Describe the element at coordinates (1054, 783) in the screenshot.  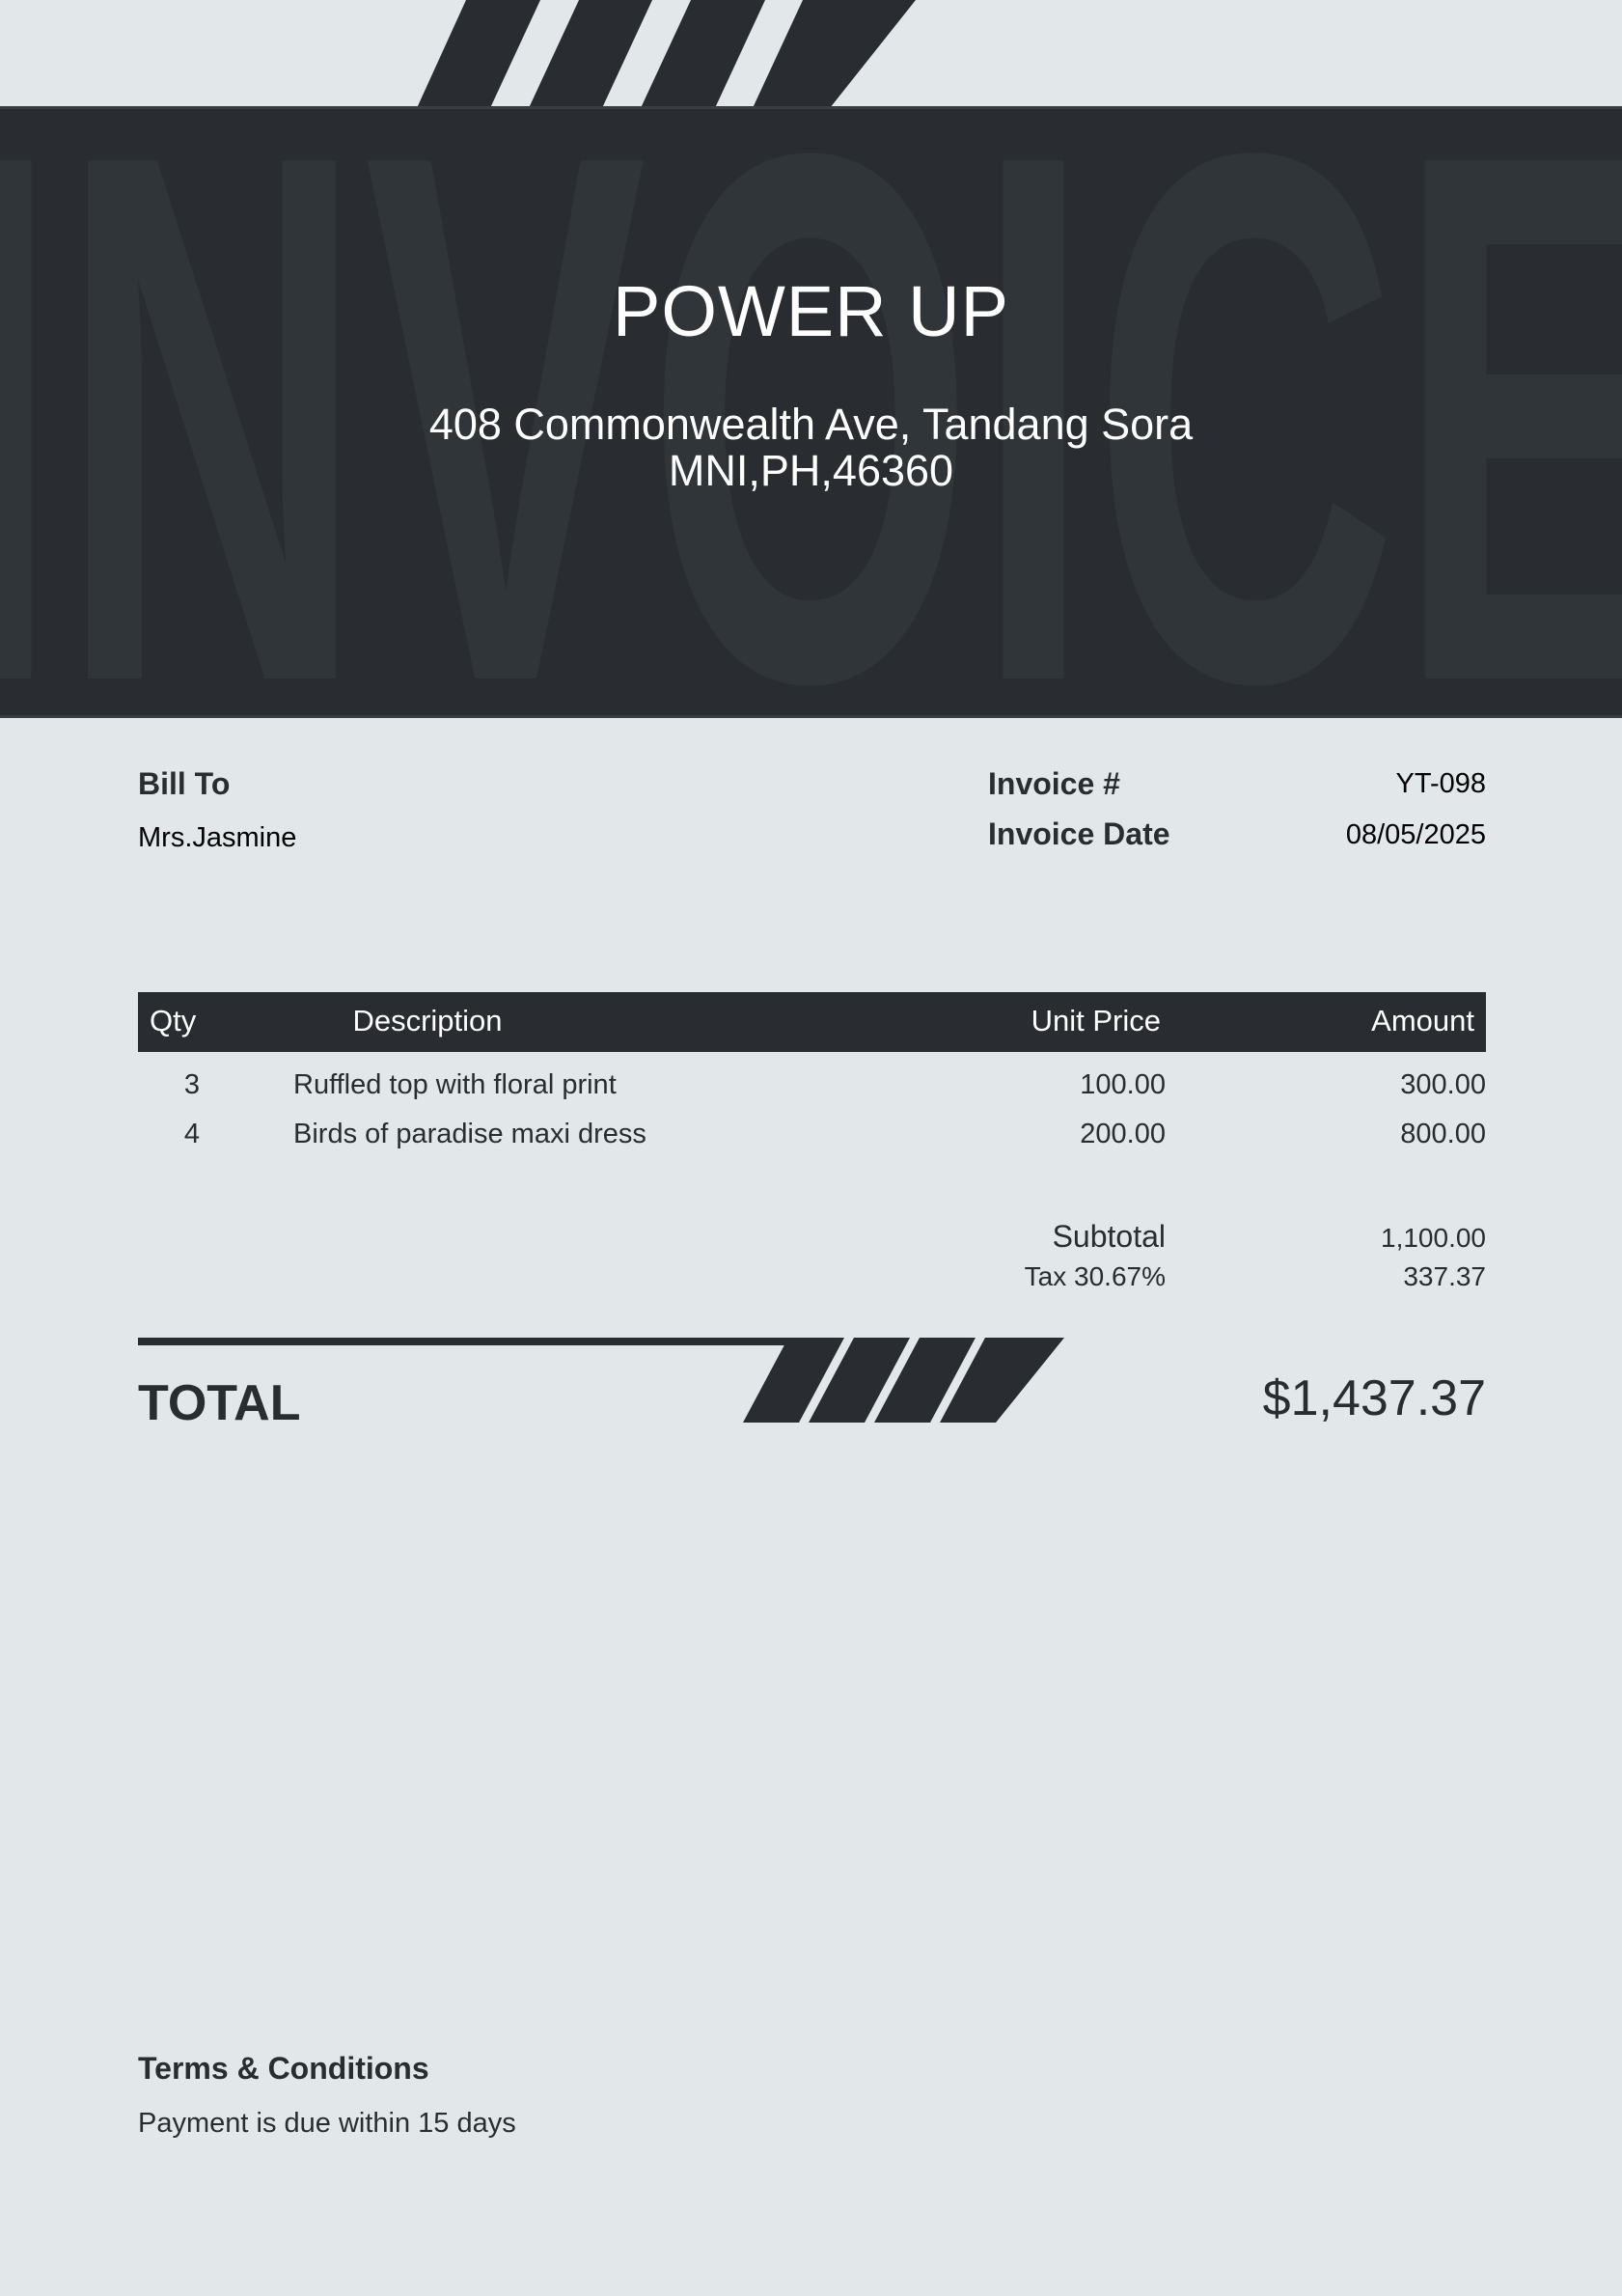
I see `invoice-number-label: Invoice #` at that location.